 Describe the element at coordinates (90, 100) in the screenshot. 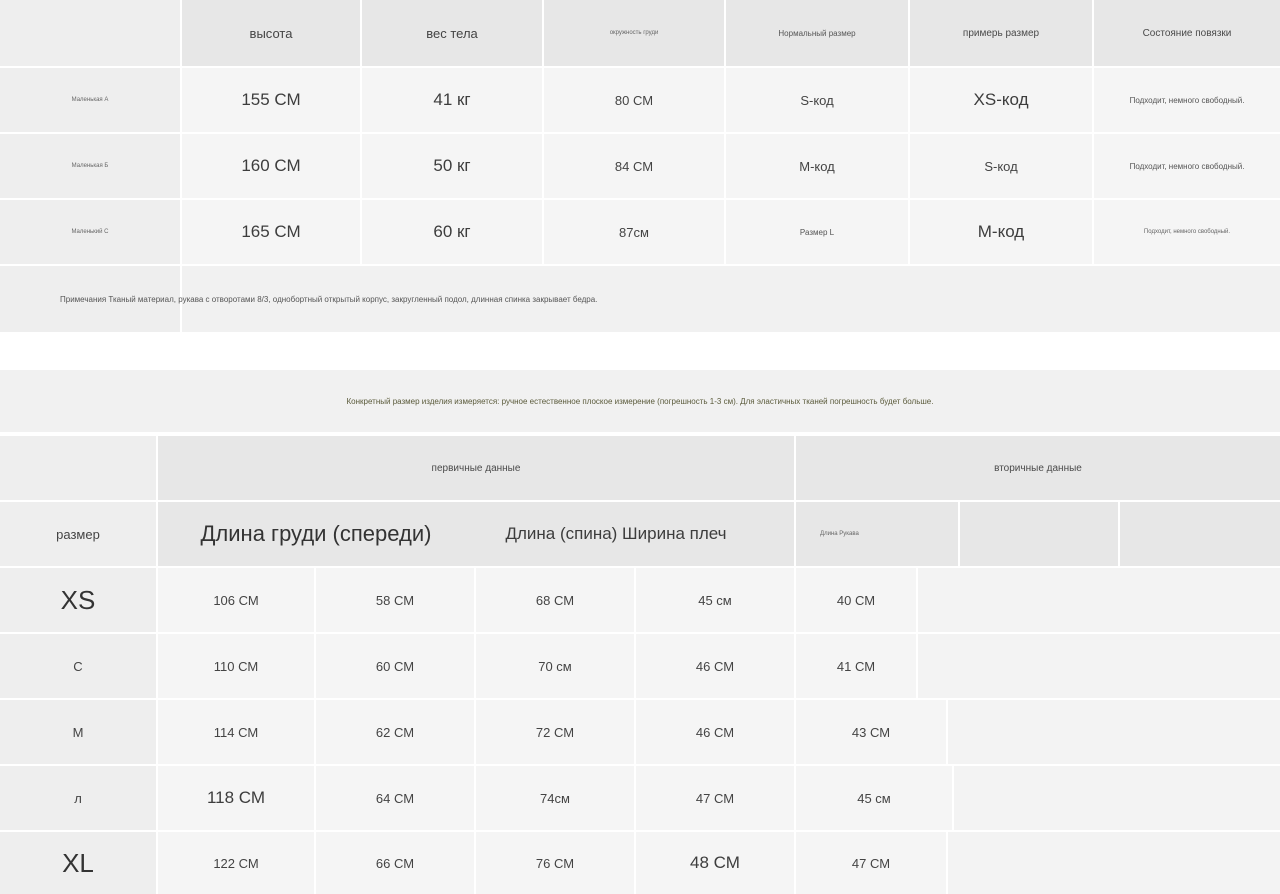

I see `model-label: Маленькая А` at that location.